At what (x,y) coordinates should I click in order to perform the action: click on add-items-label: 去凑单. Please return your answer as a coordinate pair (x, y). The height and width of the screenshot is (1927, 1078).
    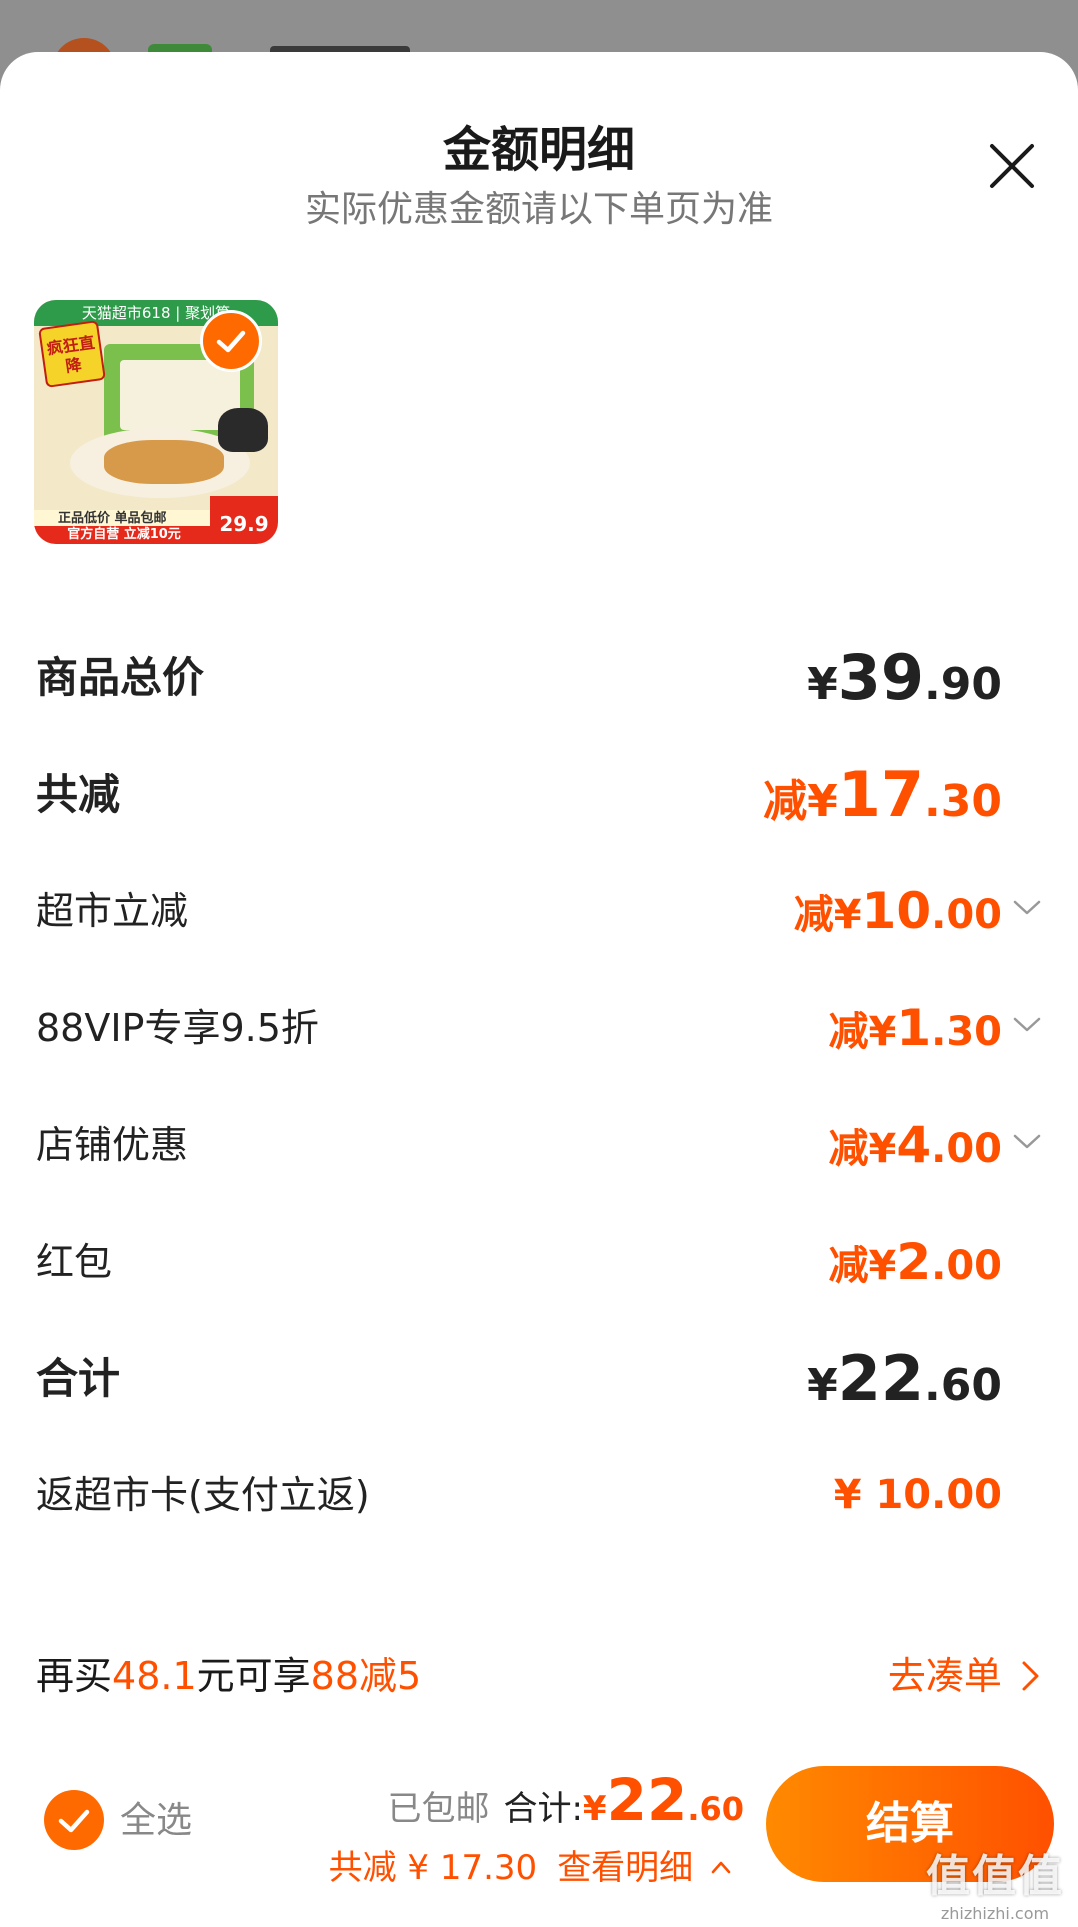
    Looking at the image, I should click on (944, 1676).